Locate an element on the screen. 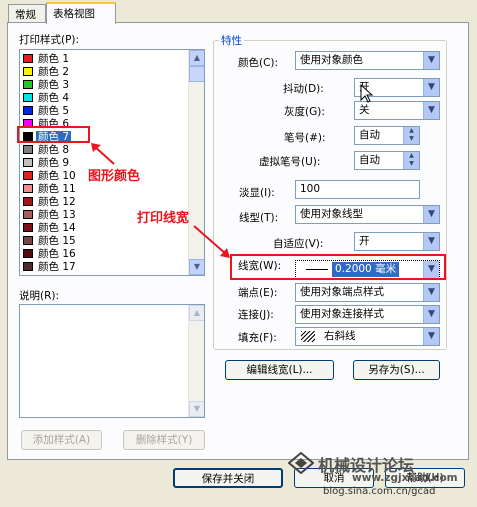  print-styles-label: 打印样式(P): is located at coordinates (49, 40).